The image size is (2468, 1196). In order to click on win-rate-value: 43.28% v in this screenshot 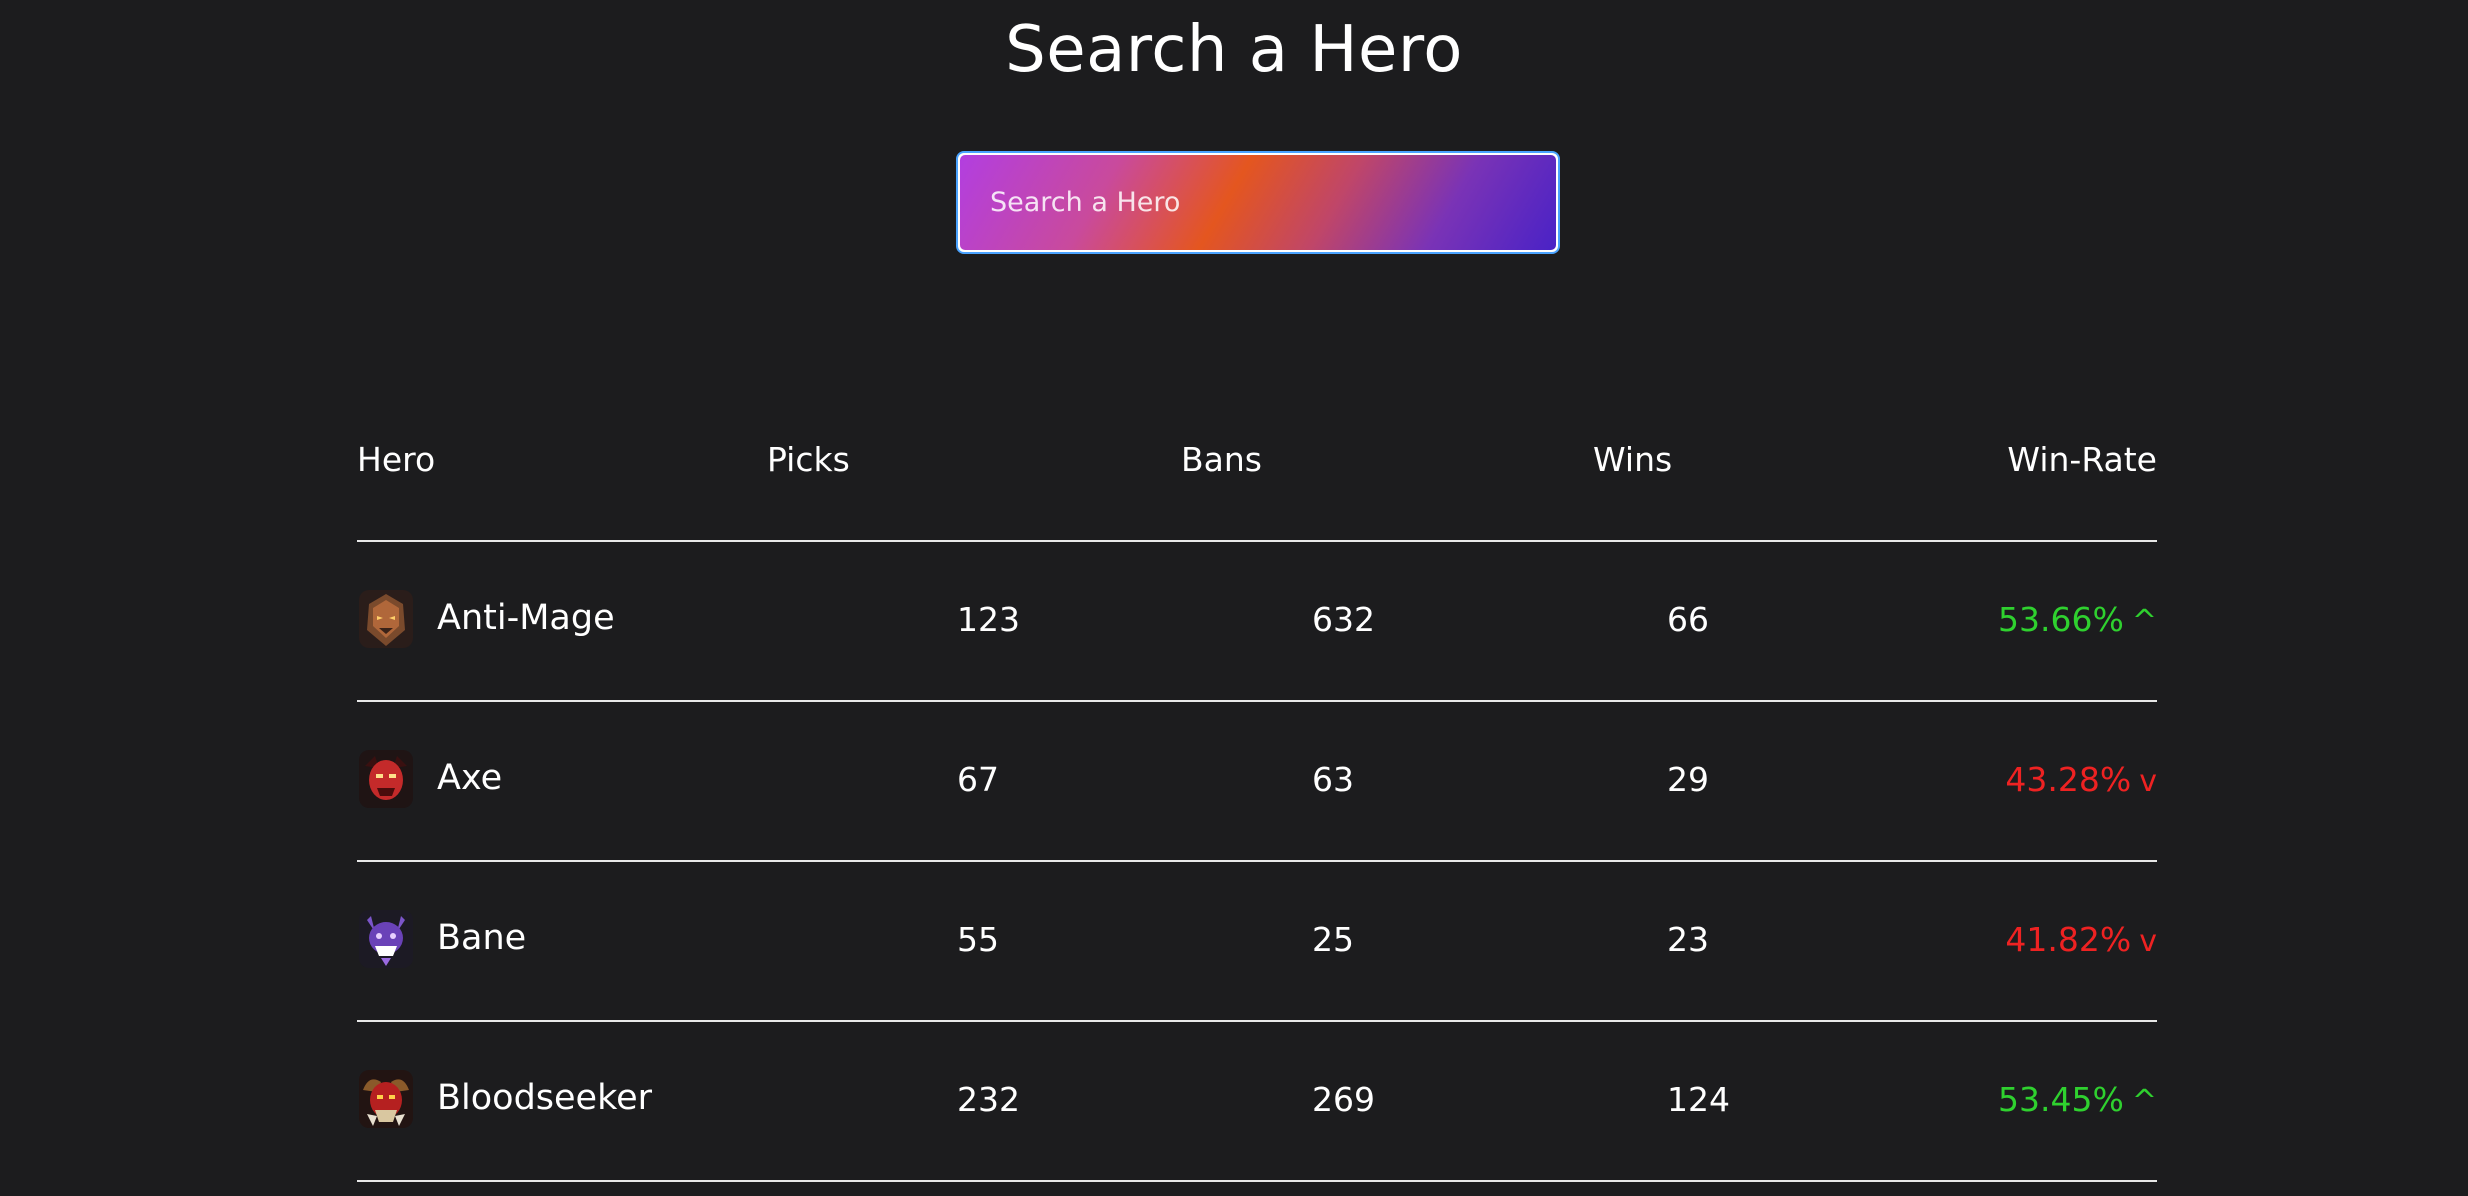, I will do `click(2081, 779)`.